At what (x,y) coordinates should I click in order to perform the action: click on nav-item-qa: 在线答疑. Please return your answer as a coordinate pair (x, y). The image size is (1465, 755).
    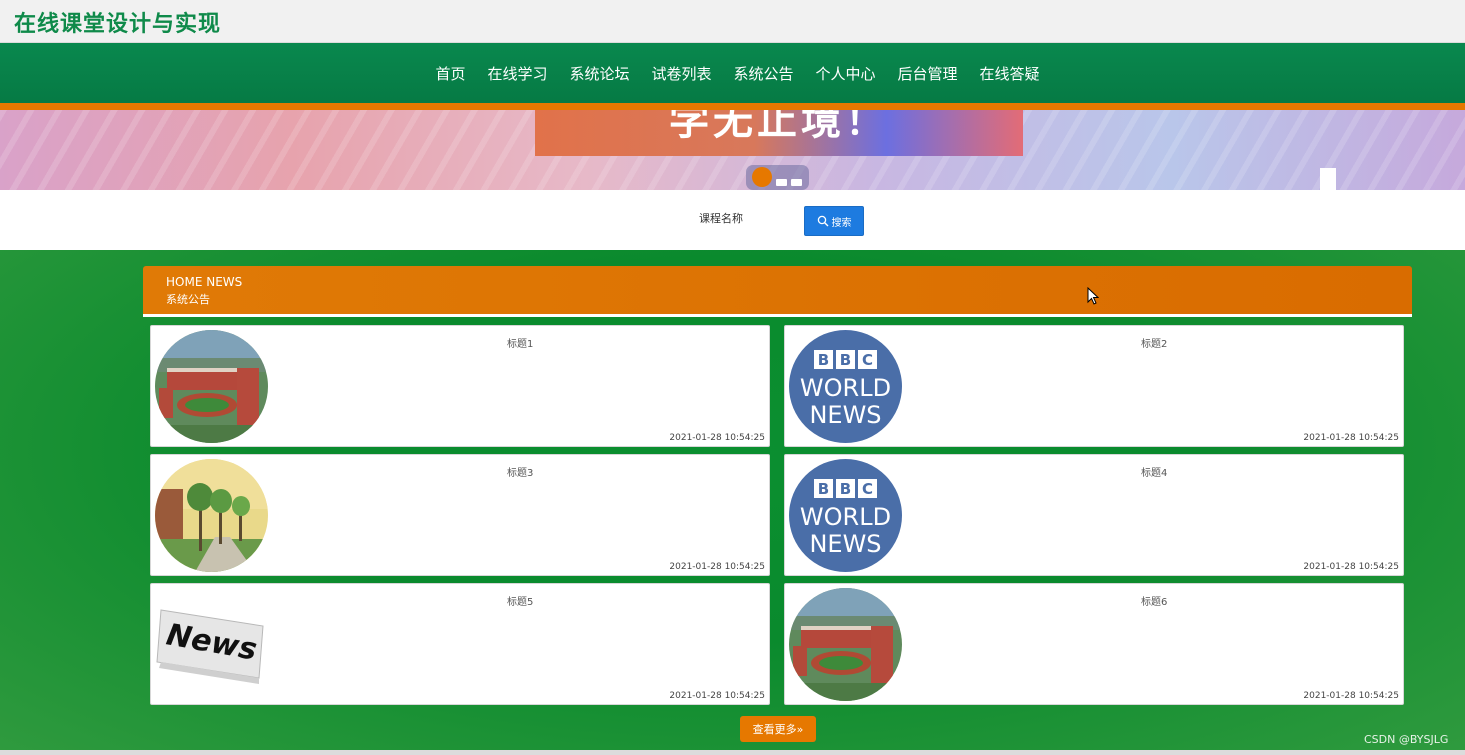
    Looking at the image, I should click on (1010, 73).